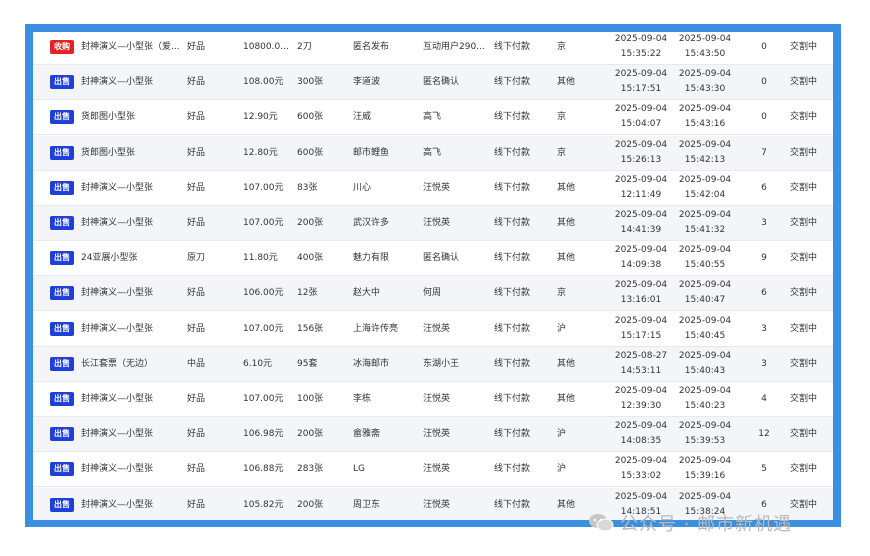 This screenshot has height=556, width=870. Describe the element at coordinates (705, 124) in the screenshot. I see `updated-time-text: 15:43:16` at that location.